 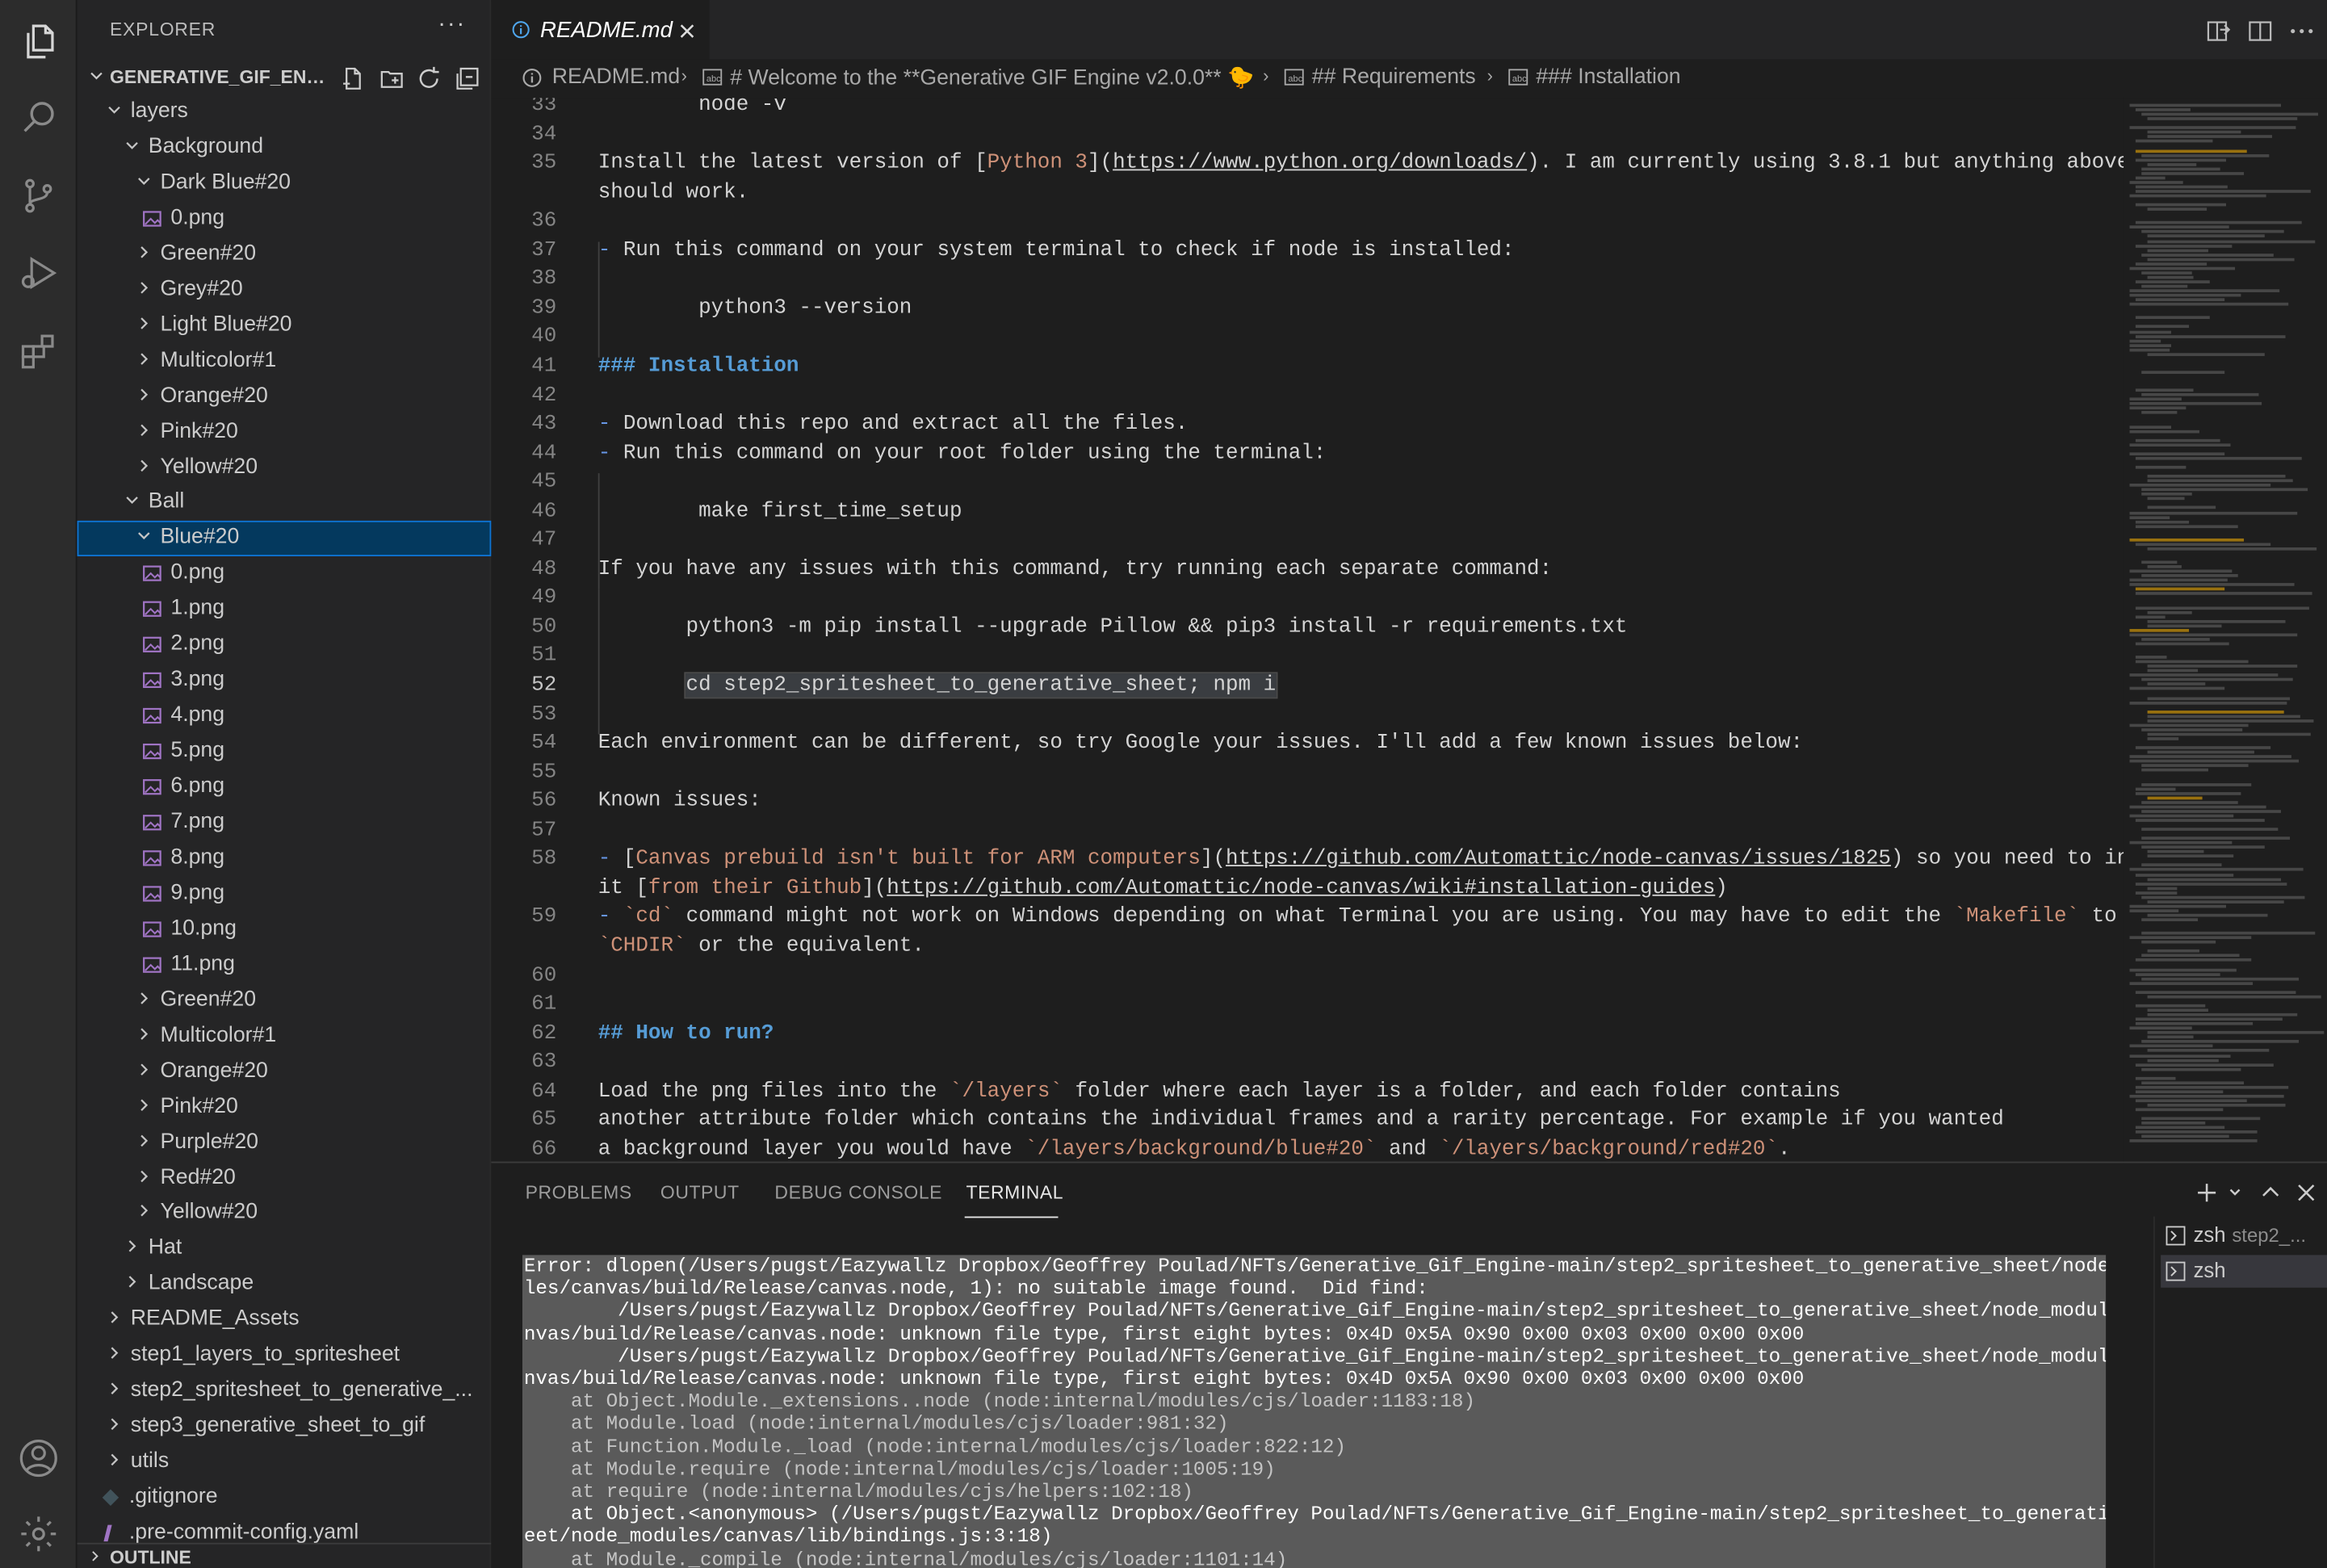 I want to click on new-terminal-icon, so click(x=2206, y=1192).